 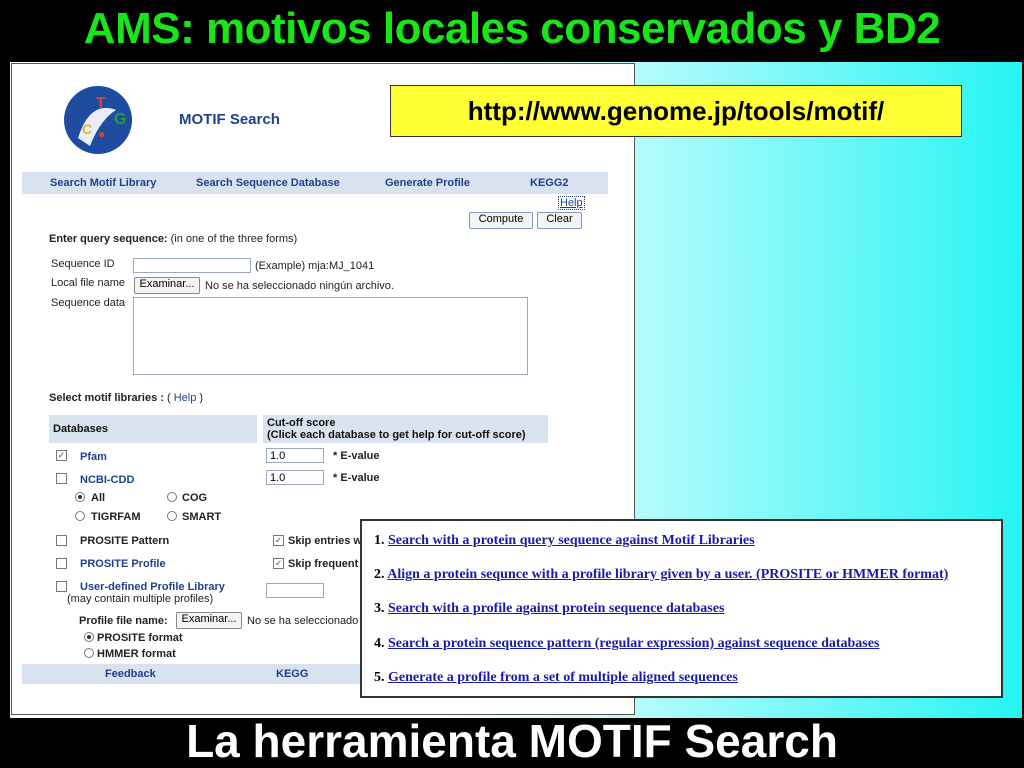 I want to click on pfam-checkbox: ✓, so click(x=61, y=455).